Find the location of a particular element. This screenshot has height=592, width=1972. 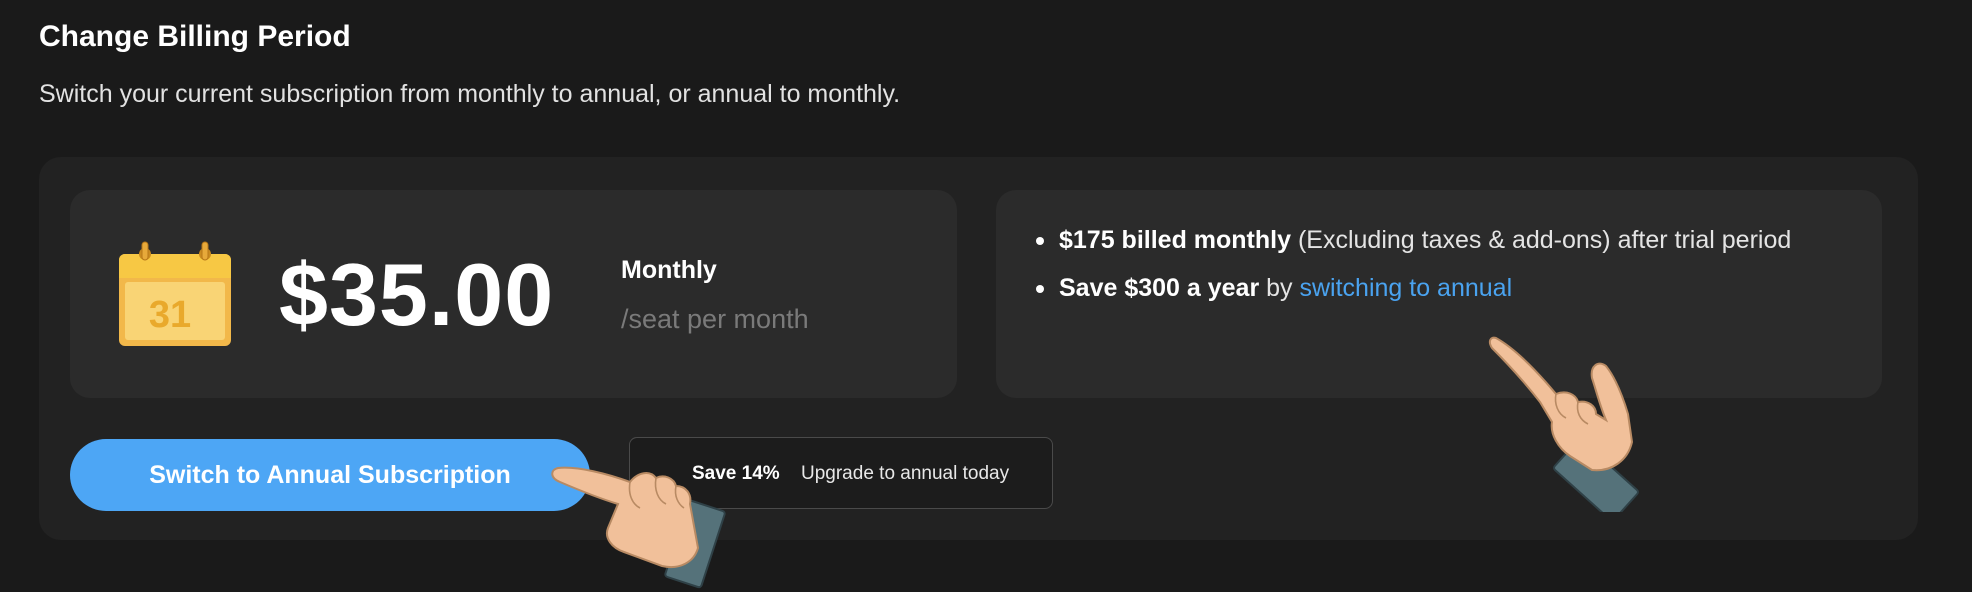

calendar-icon: 31 is located at coordinates (175, 293).